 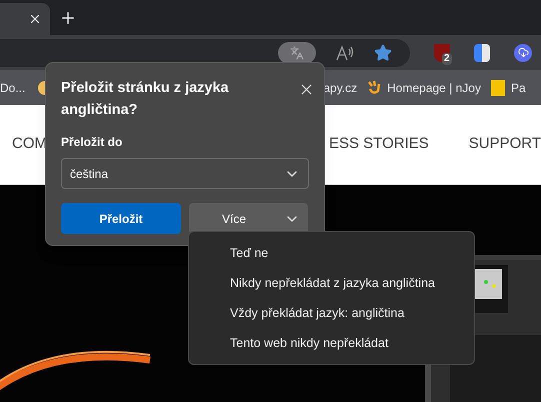 What do you see at coordinates (331, 343) in the screenshot?
I see `menu-item: Tento web nikdy nepřekládat` at bounding box center [331, 343].